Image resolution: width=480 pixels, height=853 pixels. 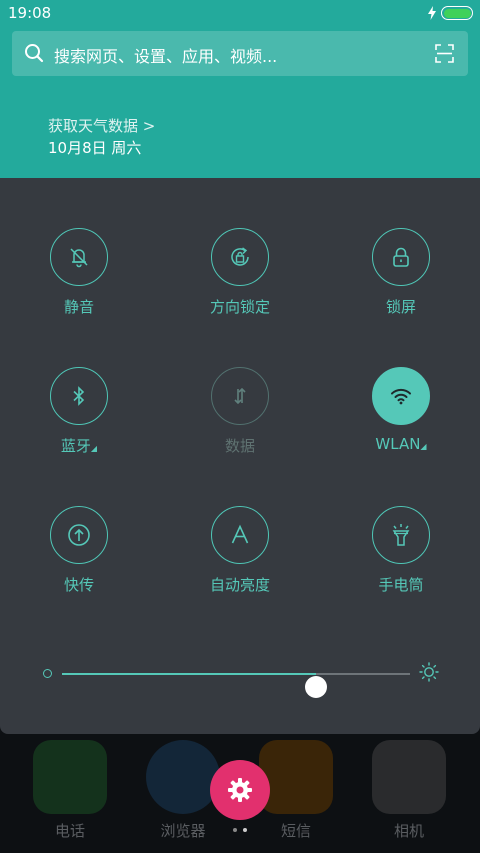 I want to click on dock-label: 浏览器, so click(x=183, y=831).